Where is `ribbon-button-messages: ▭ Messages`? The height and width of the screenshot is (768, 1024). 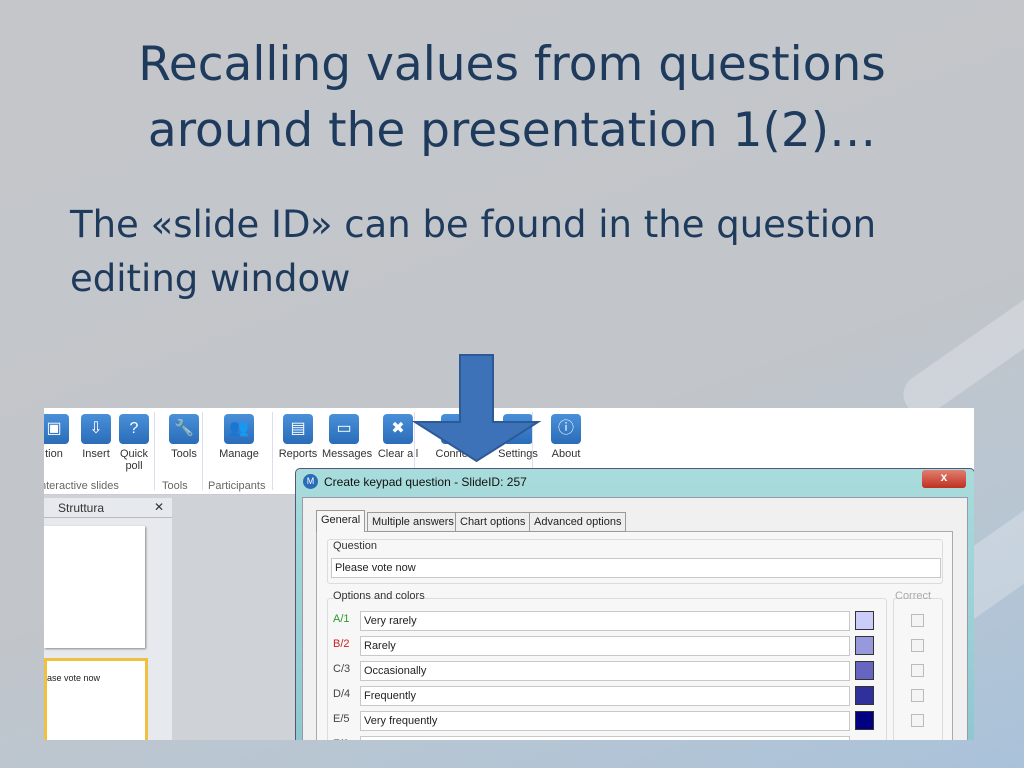
ribbon-button-messages: ▭ Messages is located at coordinates (347, 437).